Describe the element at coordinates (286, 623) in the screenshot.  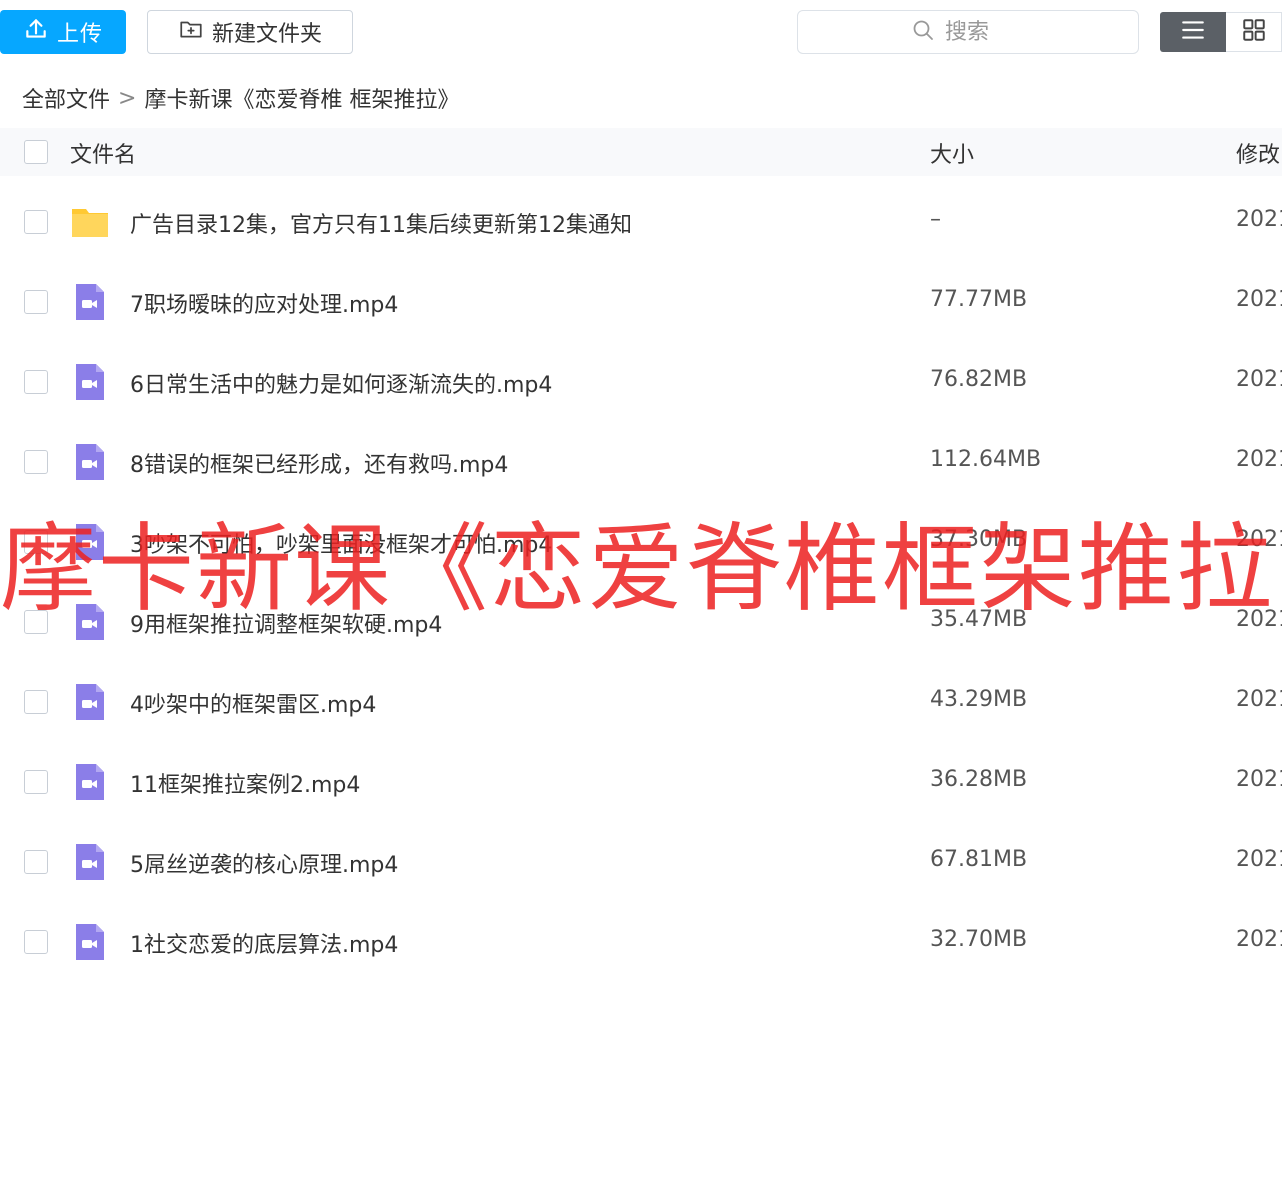
I see `file-name: 9用框架推拉调整框架软硬.mp4` at that location.